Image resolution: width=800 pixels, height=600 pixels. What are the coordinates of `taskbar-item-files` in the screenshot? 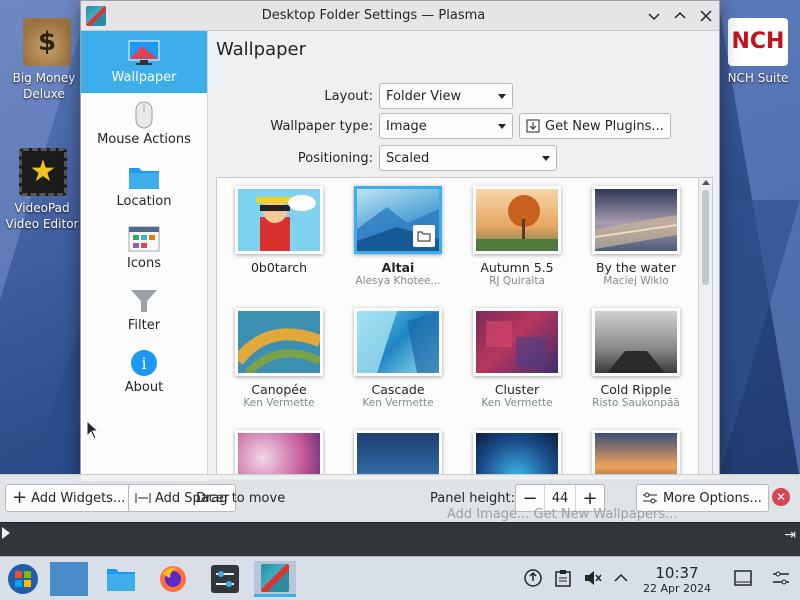 It's located at (121, 579).